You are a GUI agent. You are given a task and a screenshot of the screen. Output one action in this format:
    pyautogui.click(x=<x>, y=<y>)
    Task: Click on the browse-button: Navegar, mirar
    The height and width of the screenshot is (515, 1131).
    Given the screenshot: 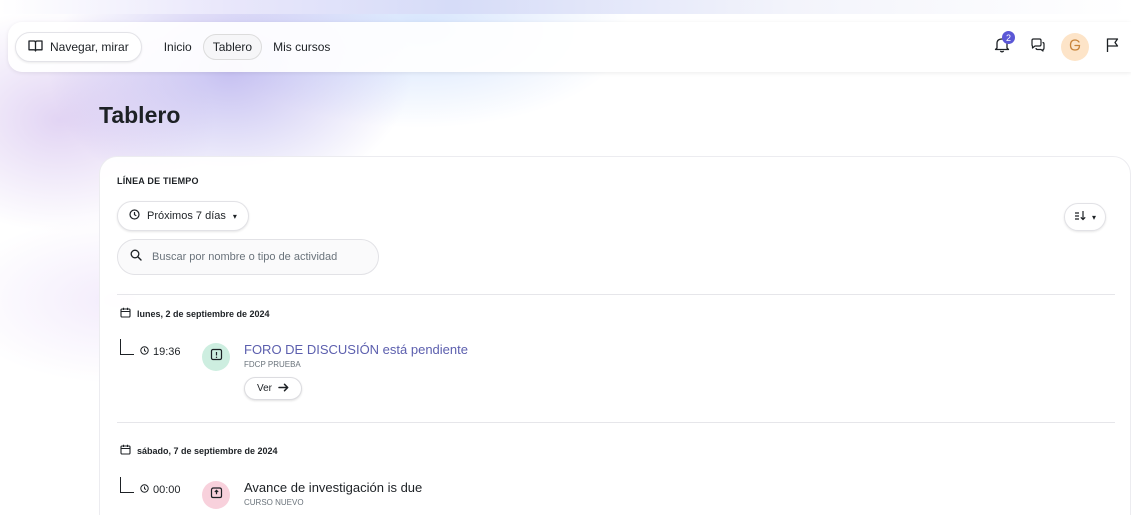 What is the action you would take?
    pyautogui.click(x=78, y=47)
    